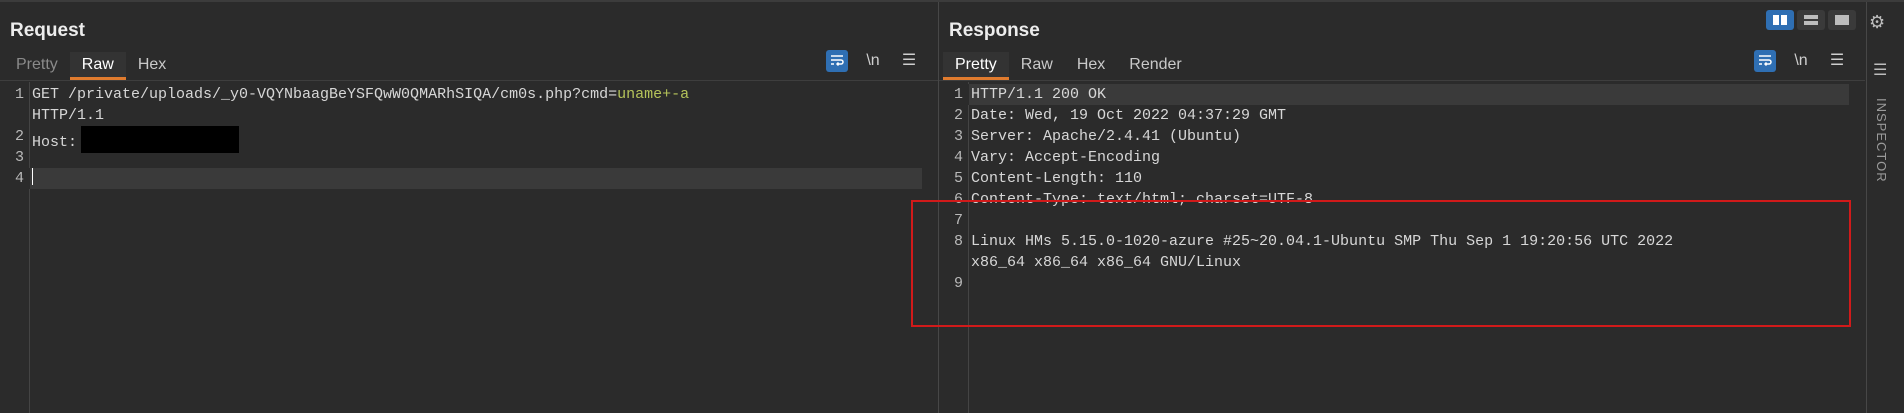 Image resolution: width=1904 pixels, height=413 pixels. What do you see at coordinates (1877, 22) in the screenshot?
I see `gear-icon: ⚙` at bounding box center [1877, 22].